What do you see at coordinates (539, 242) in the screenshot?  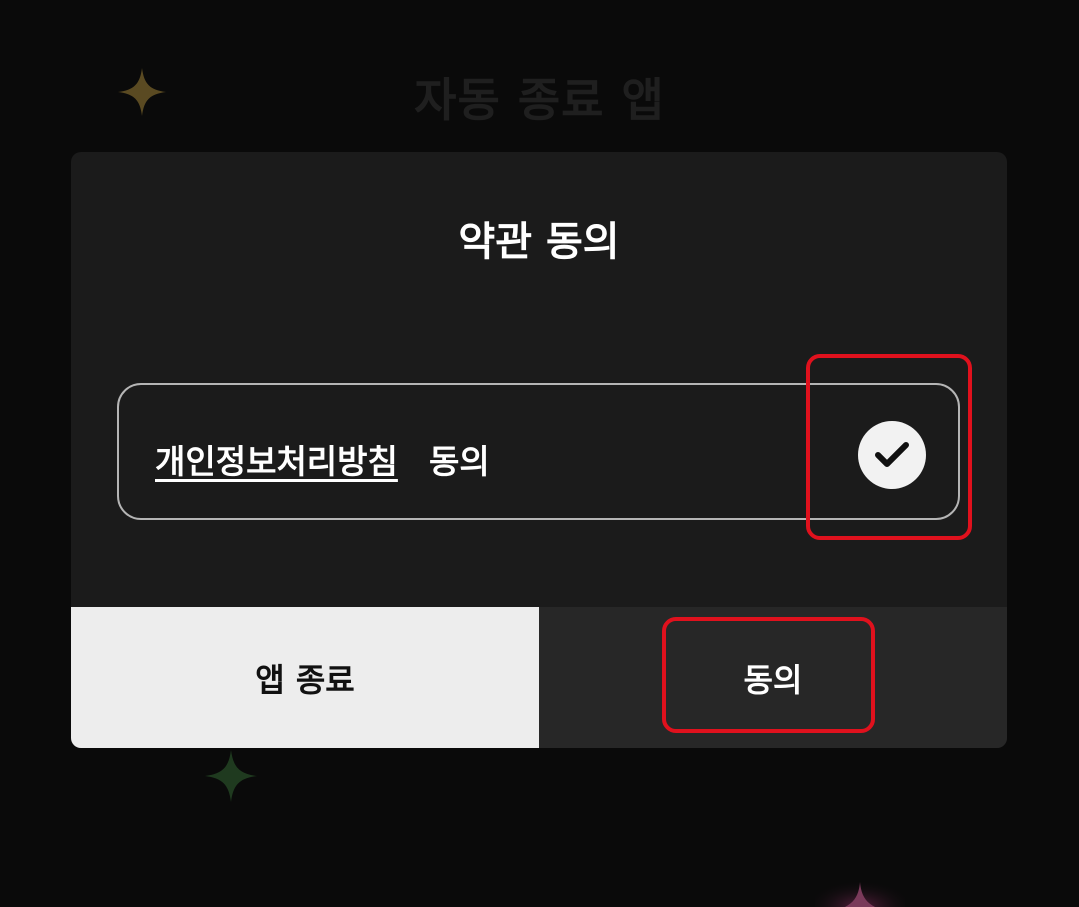 I see `dialog-title: 약관 동의` at bounding box center [539, 242].